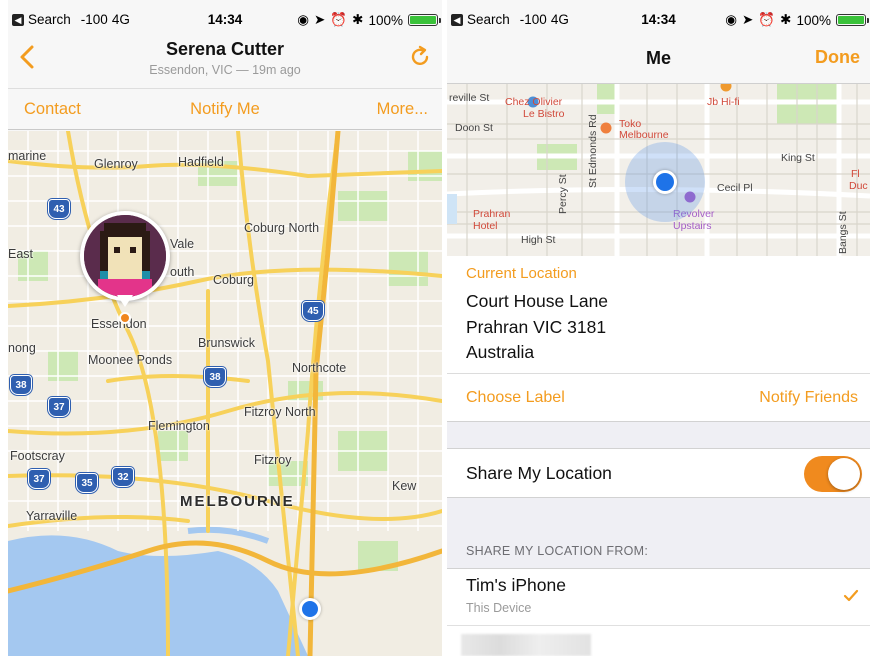 The height and width of the screenshot is (656, 870). I want to click on pixel-avatar-icon, so click(125, 256).